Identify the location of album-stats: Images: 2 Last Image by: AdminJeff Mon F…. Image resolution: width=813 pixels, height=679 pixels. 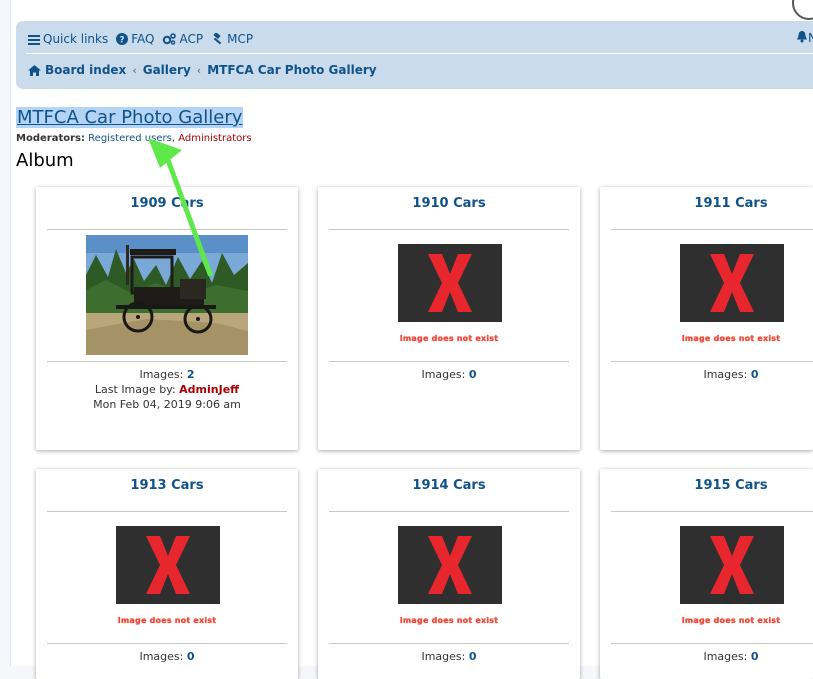
(167, 389).